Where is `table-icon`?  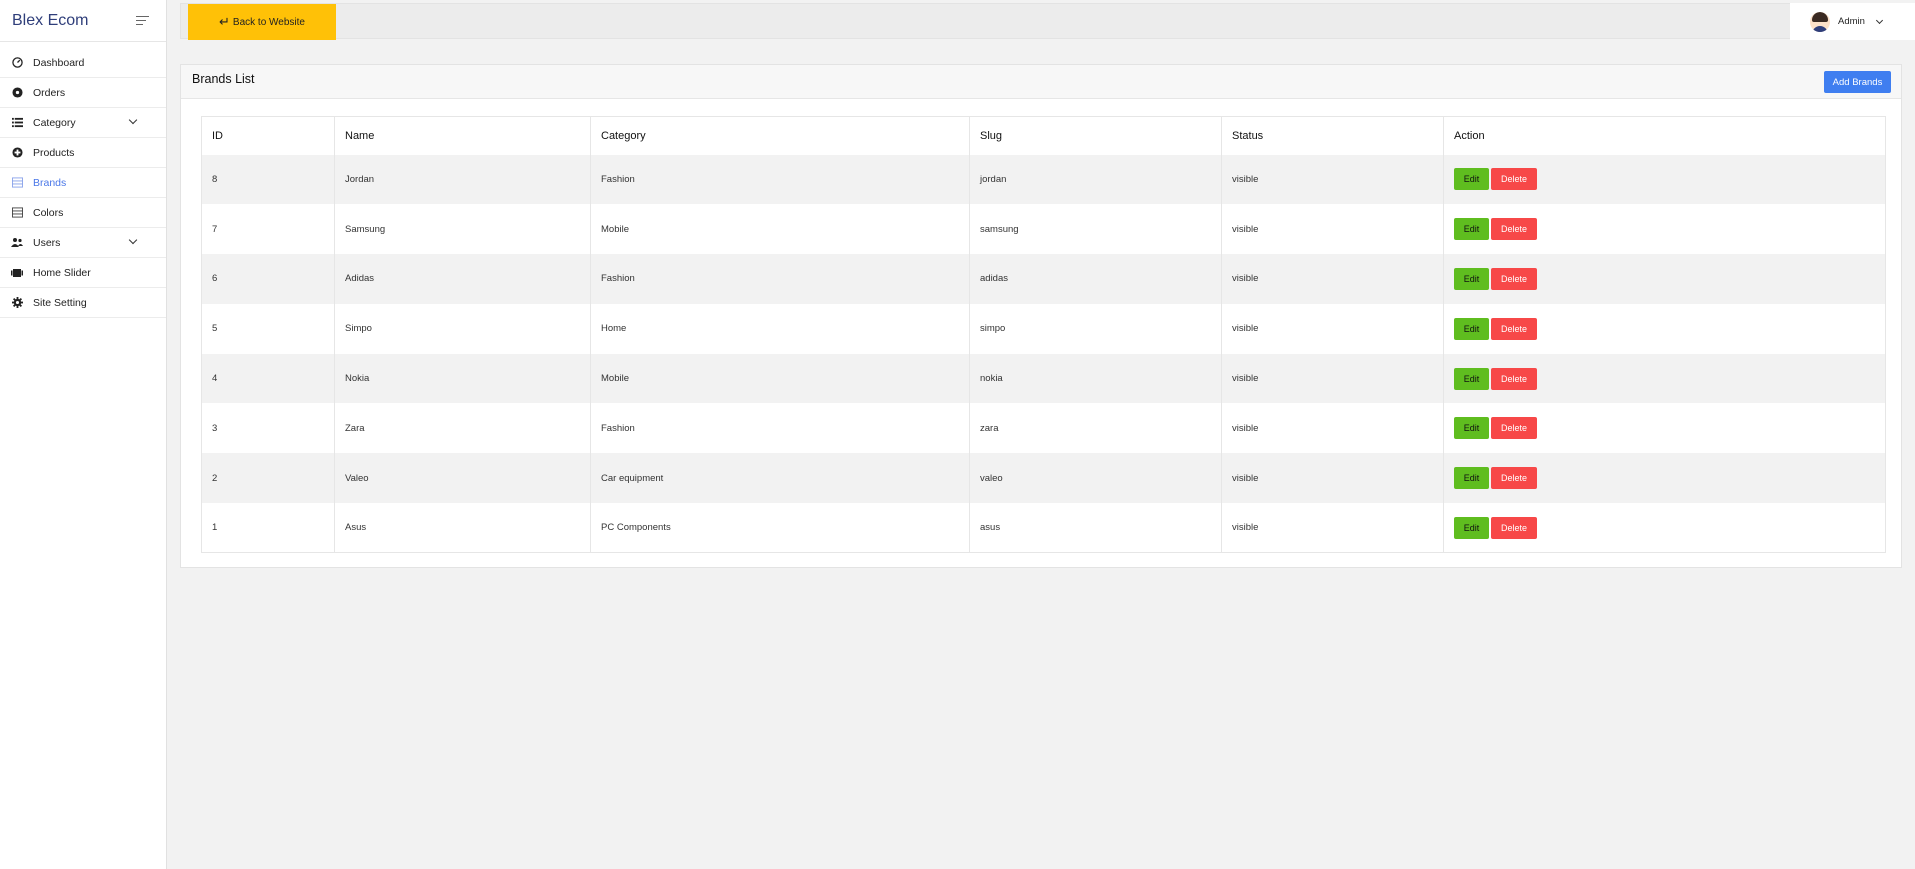 table-icon is located at coordinates (17, 183).